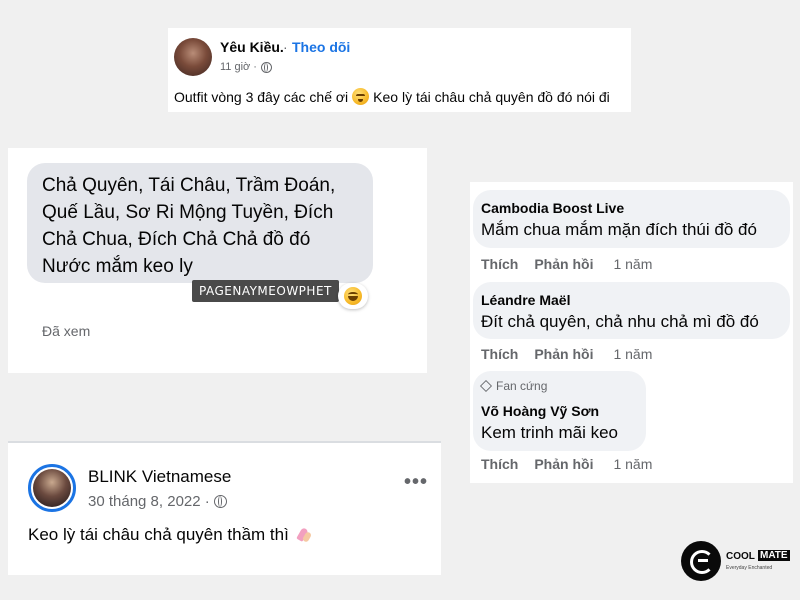 This screenshot has width=800, height=600. What do you see at coordinates (265, 291) in the screenshot?
I see `watermark-label: PAGENAYMEOWPHET` at bounding box center [265, 291].